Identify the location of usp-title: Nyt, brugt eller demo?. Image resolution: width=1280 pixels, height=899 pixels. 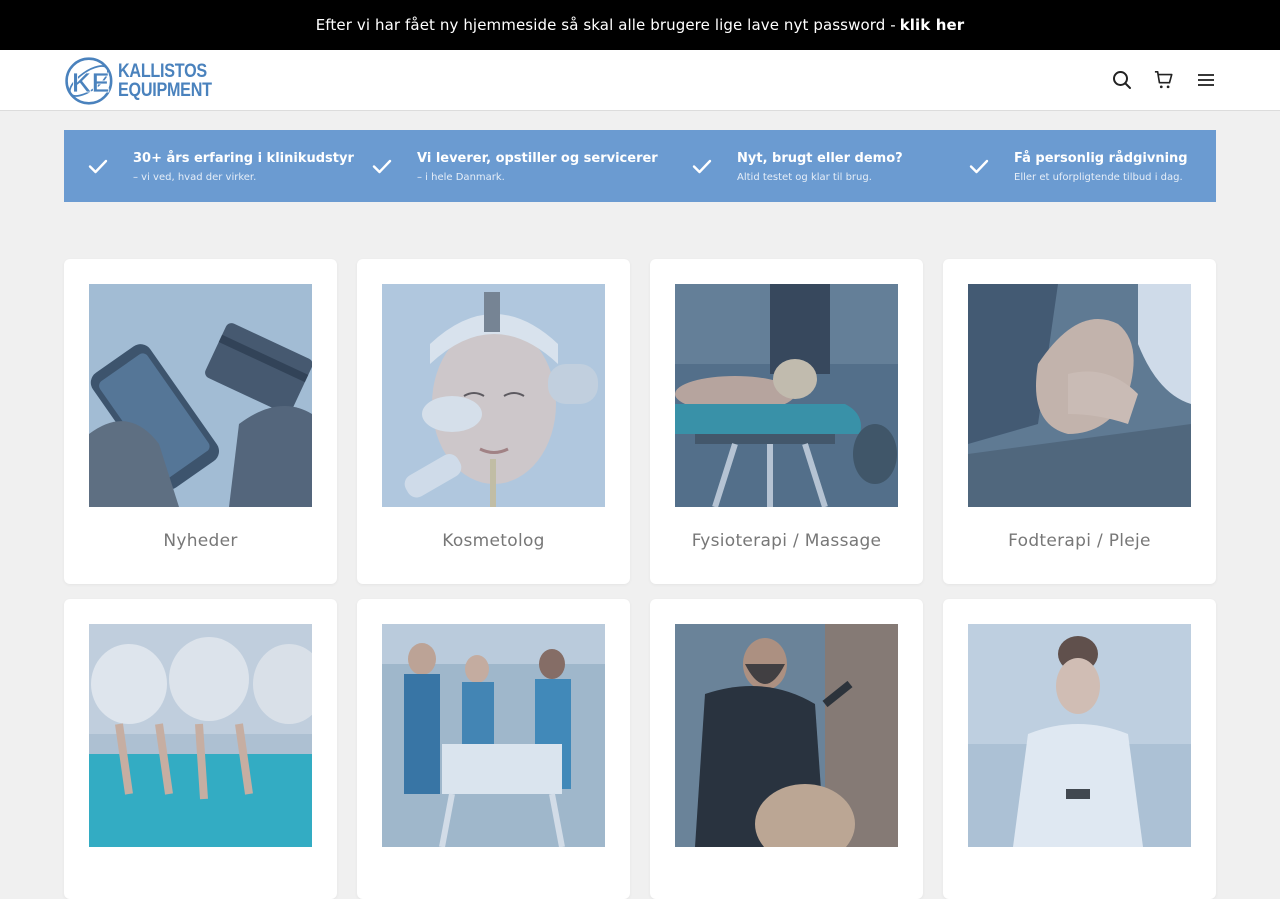
(820, 158).